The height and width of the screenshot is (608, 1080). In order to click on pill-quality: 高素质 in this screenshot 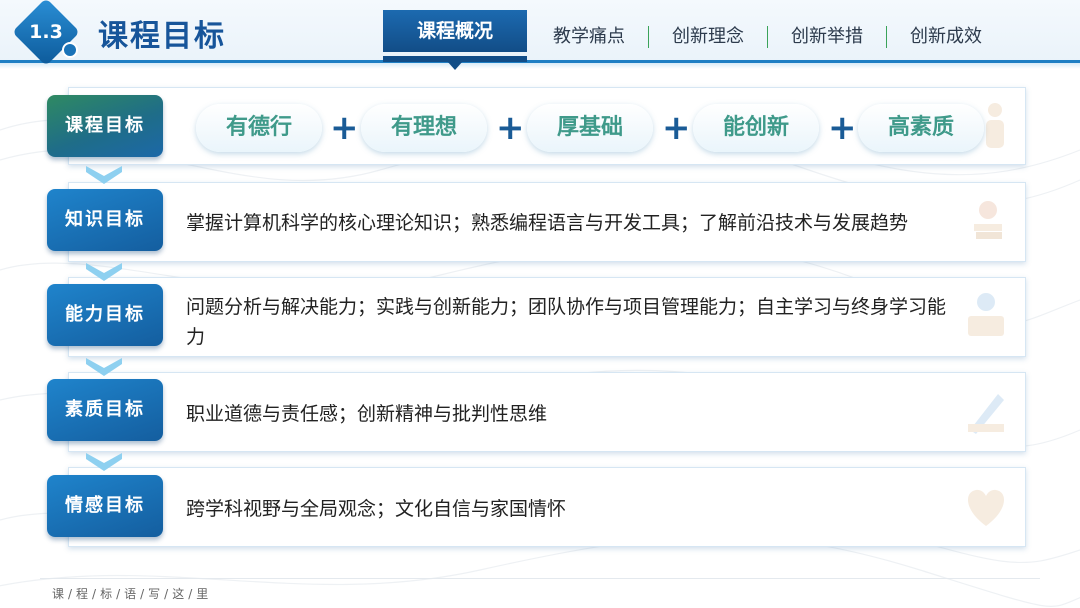, I will do `click(921, 128)`.